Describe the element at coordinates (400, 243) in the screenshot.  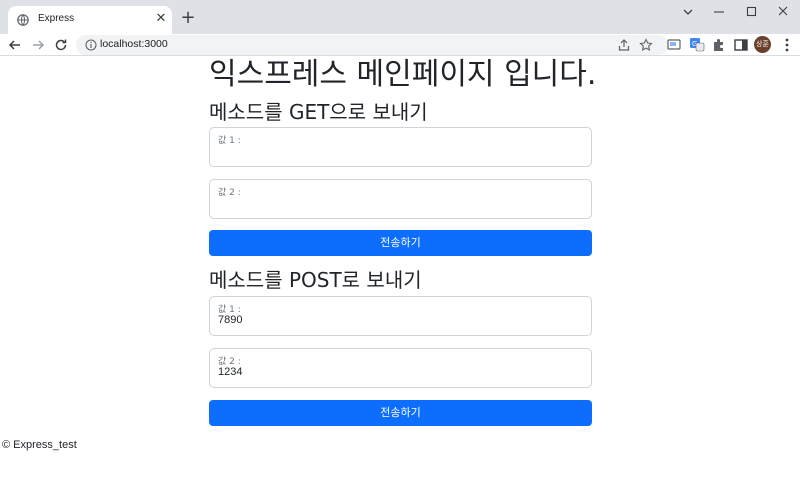
I see `get-submit-button: 전송하기` at that location.